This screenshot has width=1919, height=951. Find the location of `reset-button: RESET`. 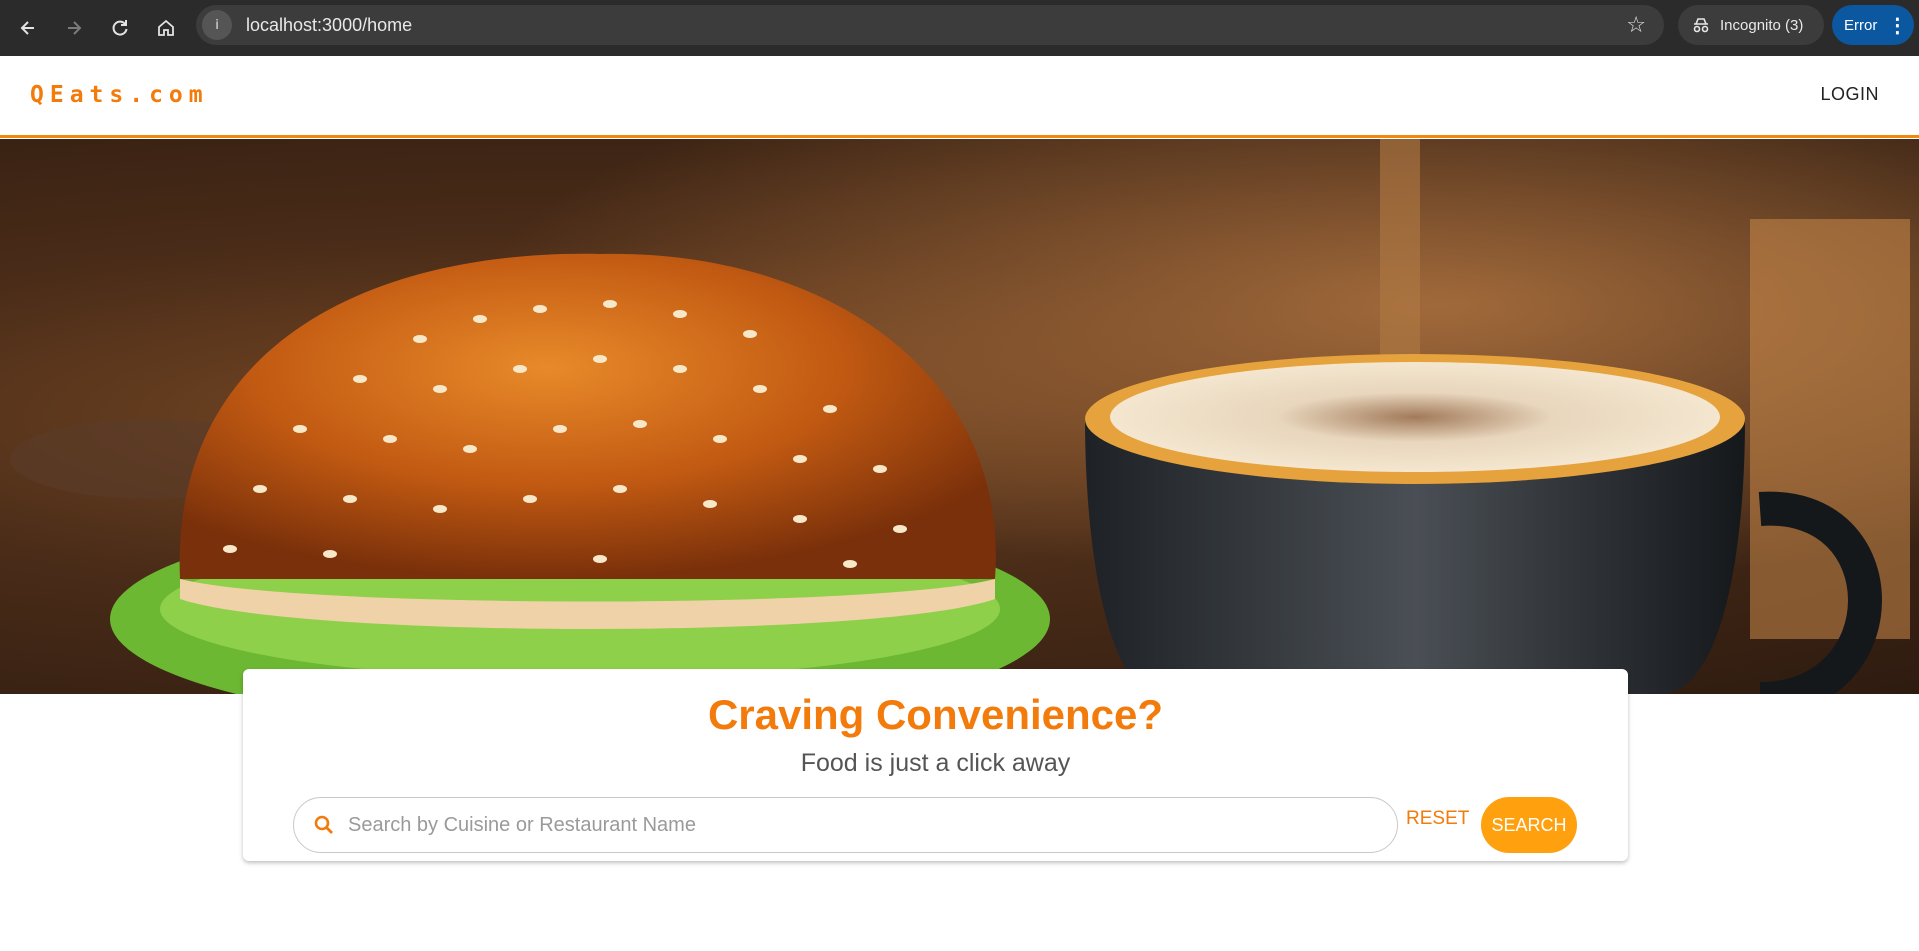

reset-button: RESET is located at coordinates (1437, 819).